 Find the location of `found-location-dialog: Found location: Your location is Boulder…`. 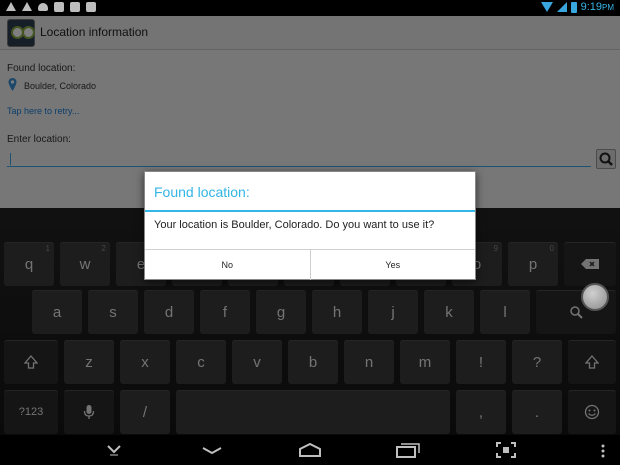

found-location-dialog: Found location: Your location is Boulder… is located at coordinates (310, 225).